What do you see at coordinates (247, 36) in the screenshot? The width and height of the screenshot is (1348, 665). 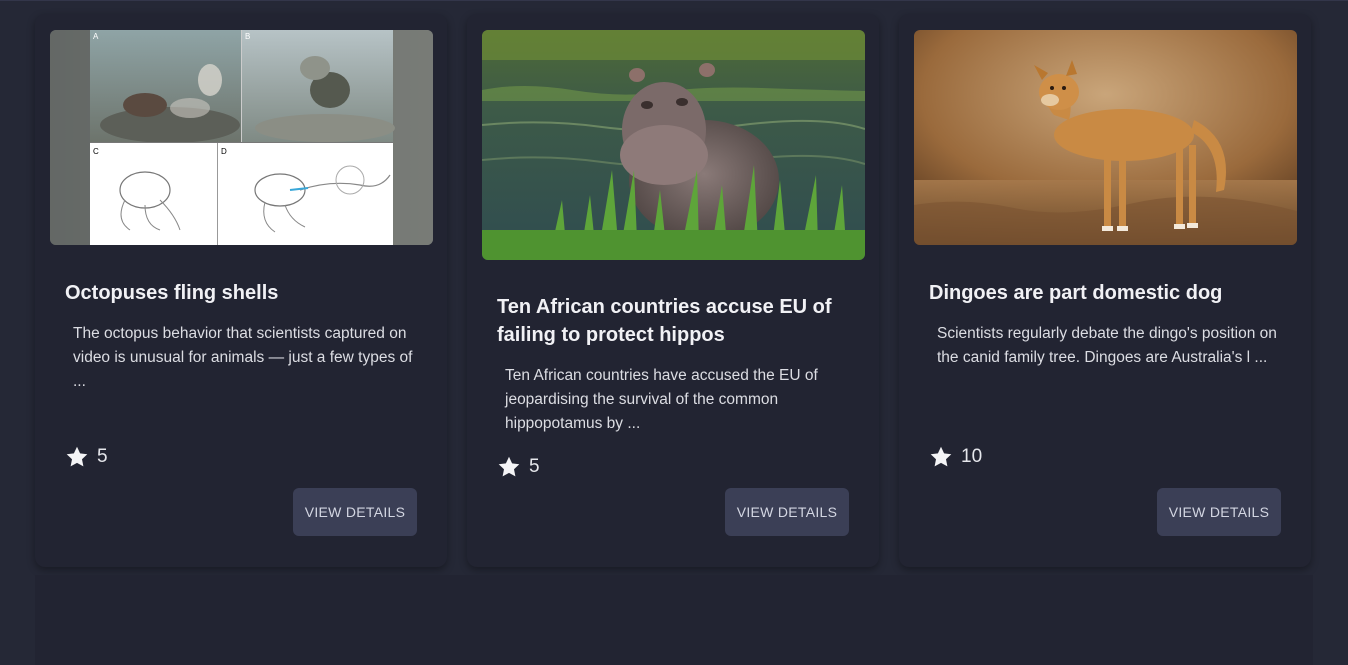 I see `panel-label-b: B` at bounding box center [247, 36].